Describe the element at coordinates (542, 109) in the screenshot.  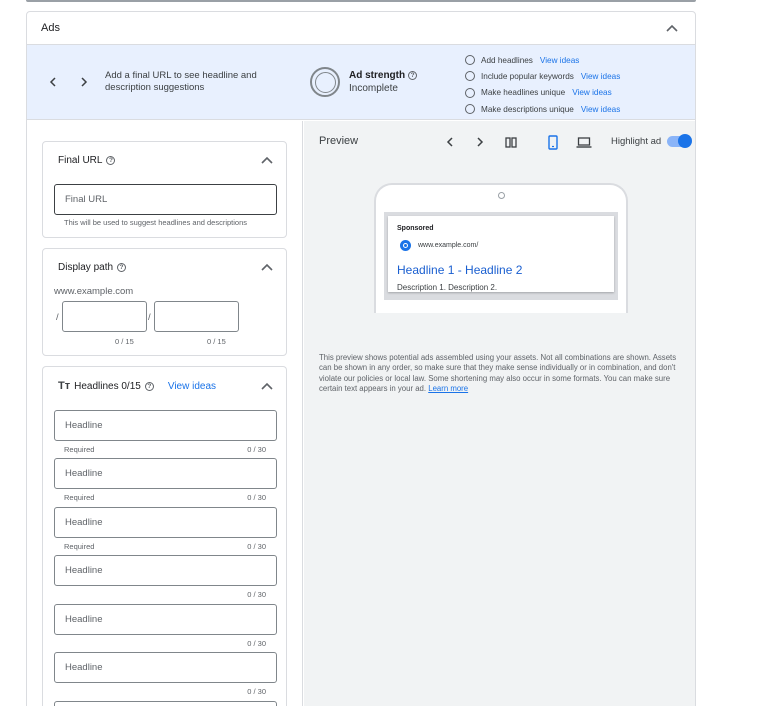
I see `tip-item: Make descriptions unique View ideas` at that location.